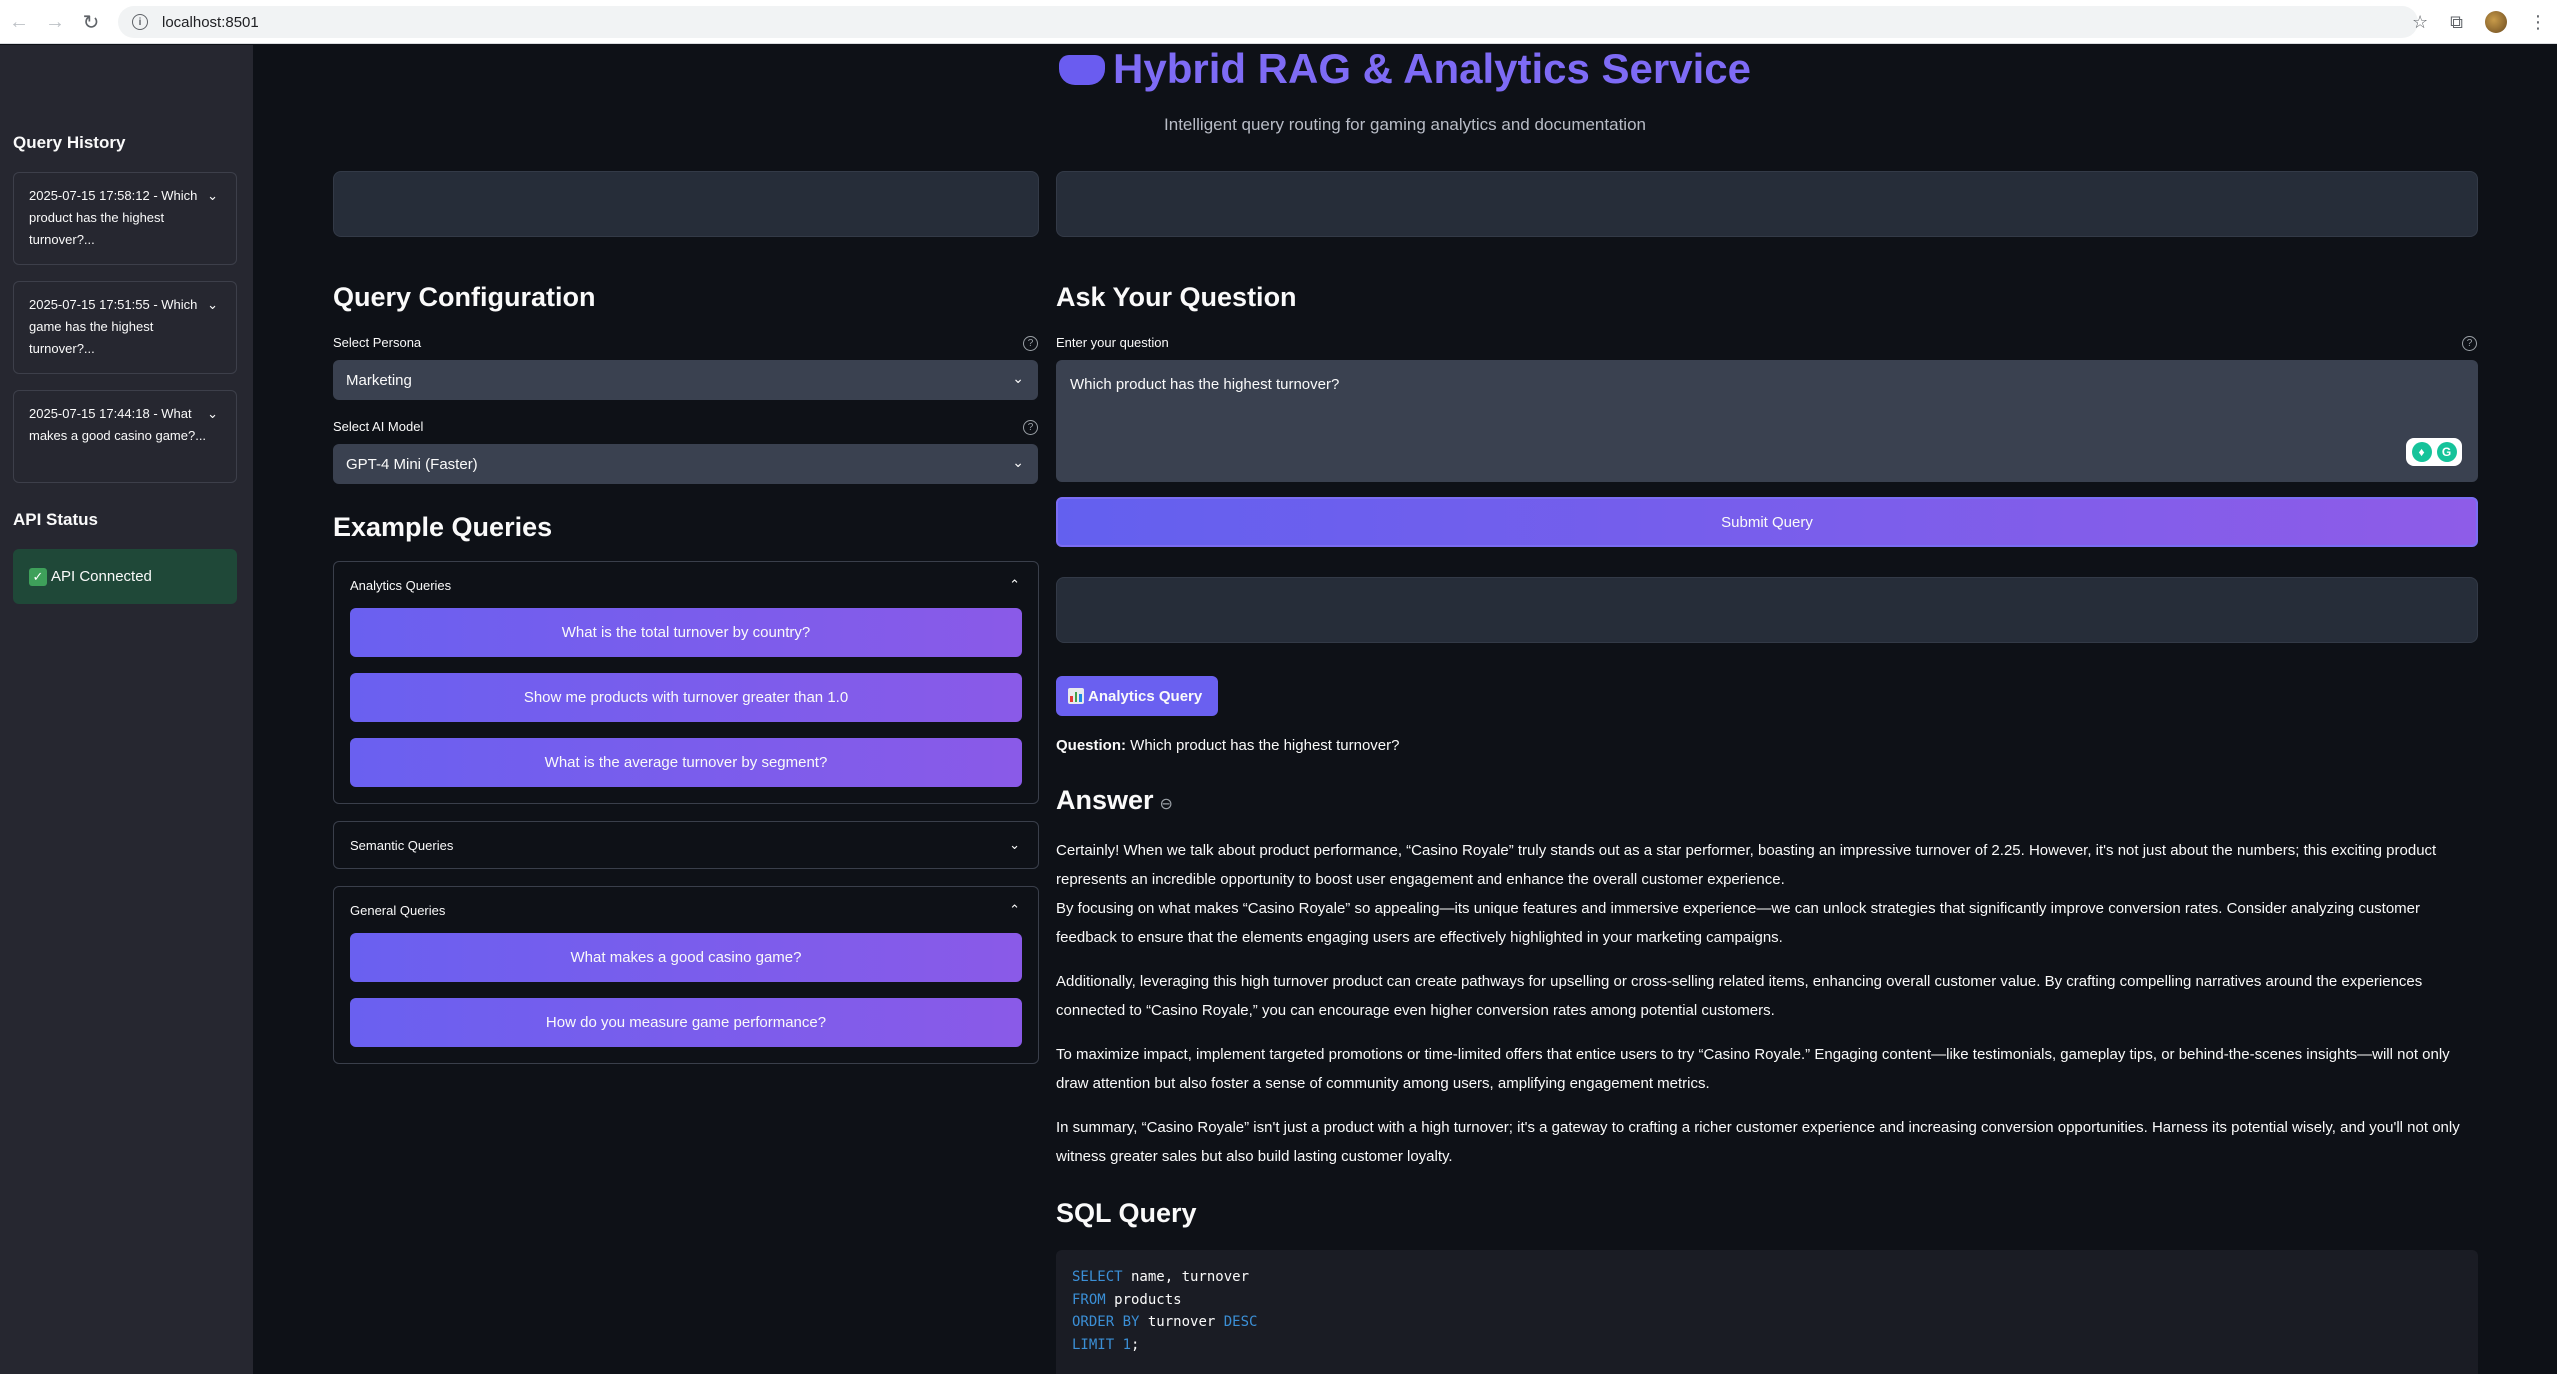 This screenshot has width=2557, height=1374. Describe the element at coordinates (1076, 696) in the screenshot. I see `bar-chart-icon` at that location.